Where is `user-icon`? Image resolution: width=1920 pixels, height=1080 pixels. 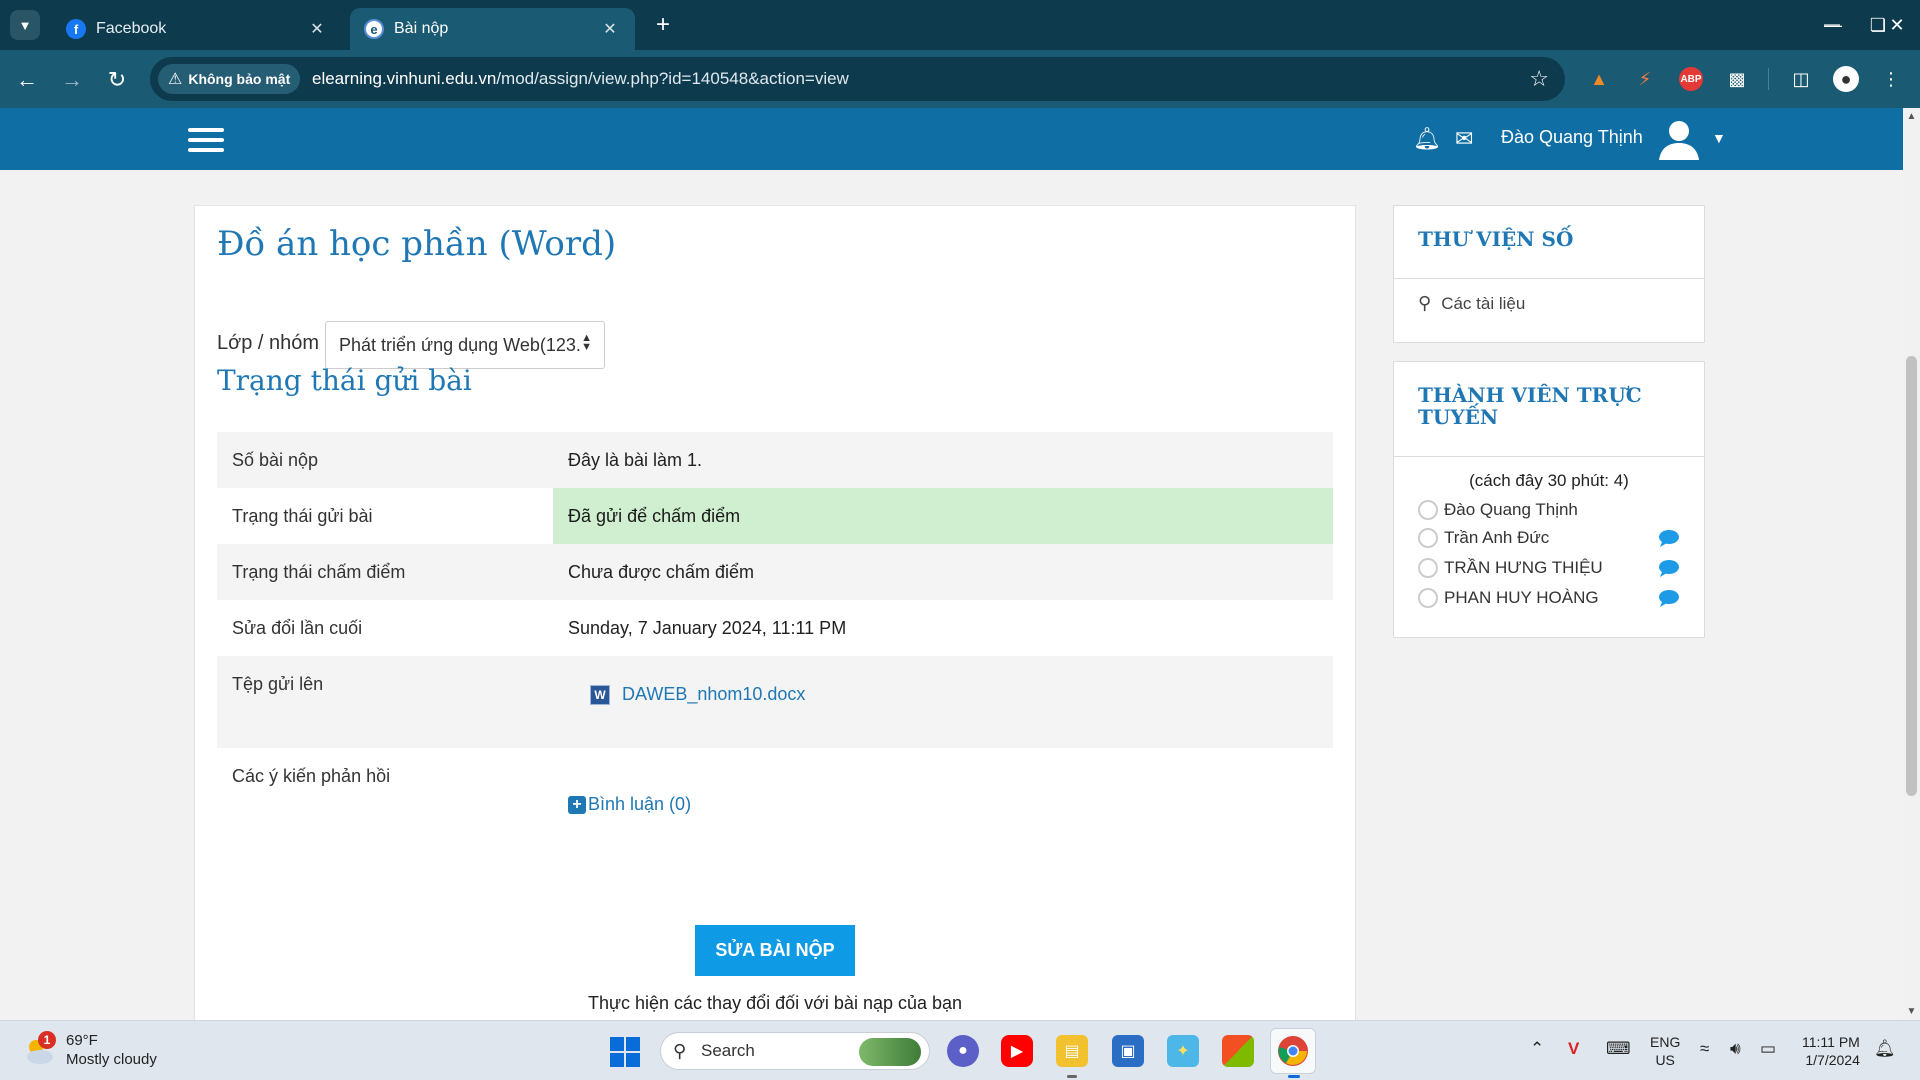
user-icon is located at coordinates (1428, 538).